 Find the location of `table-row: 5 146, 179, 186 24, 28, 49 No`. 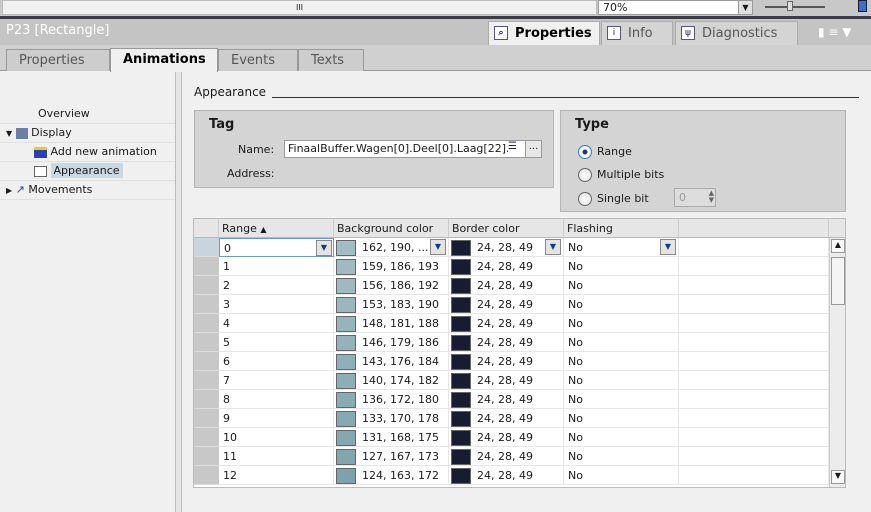

table-row: 5 146, 179, 186 24, 28, 49 No is located at coordinates (511, 342).